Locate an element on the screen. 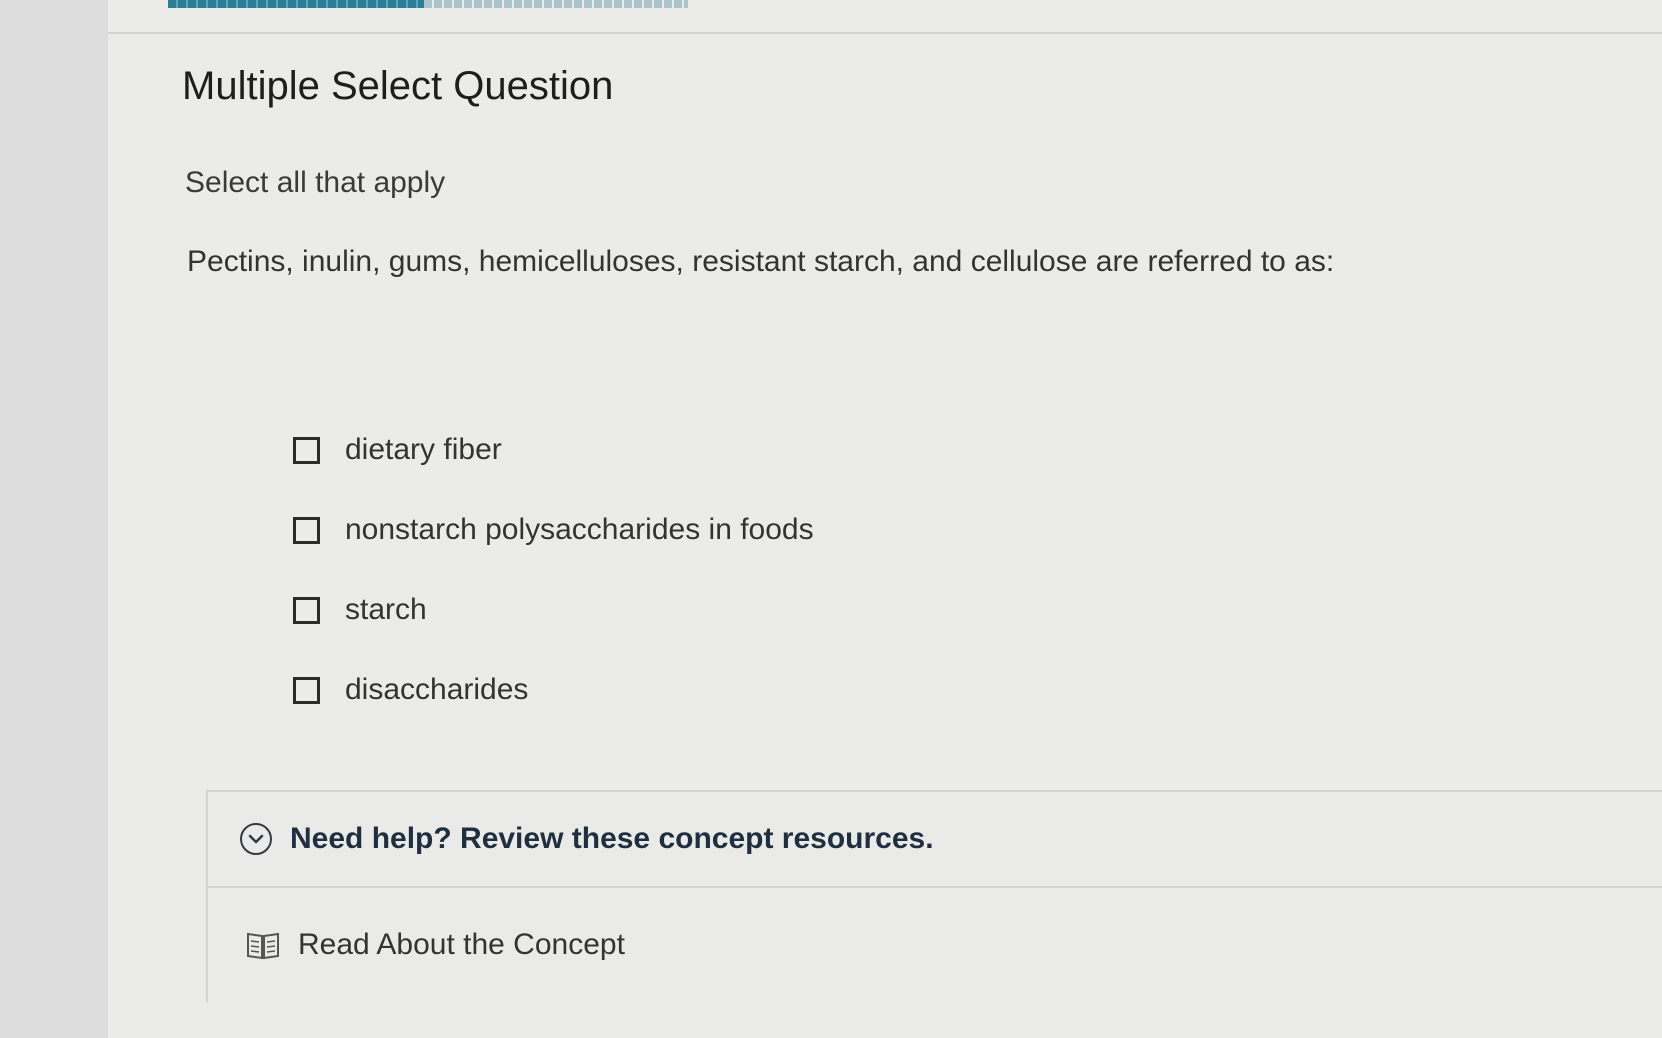 The image size is (1662, 1038). answer-option-label: nonstarch polysaccharides in foods is located at coordinates (579, 529).